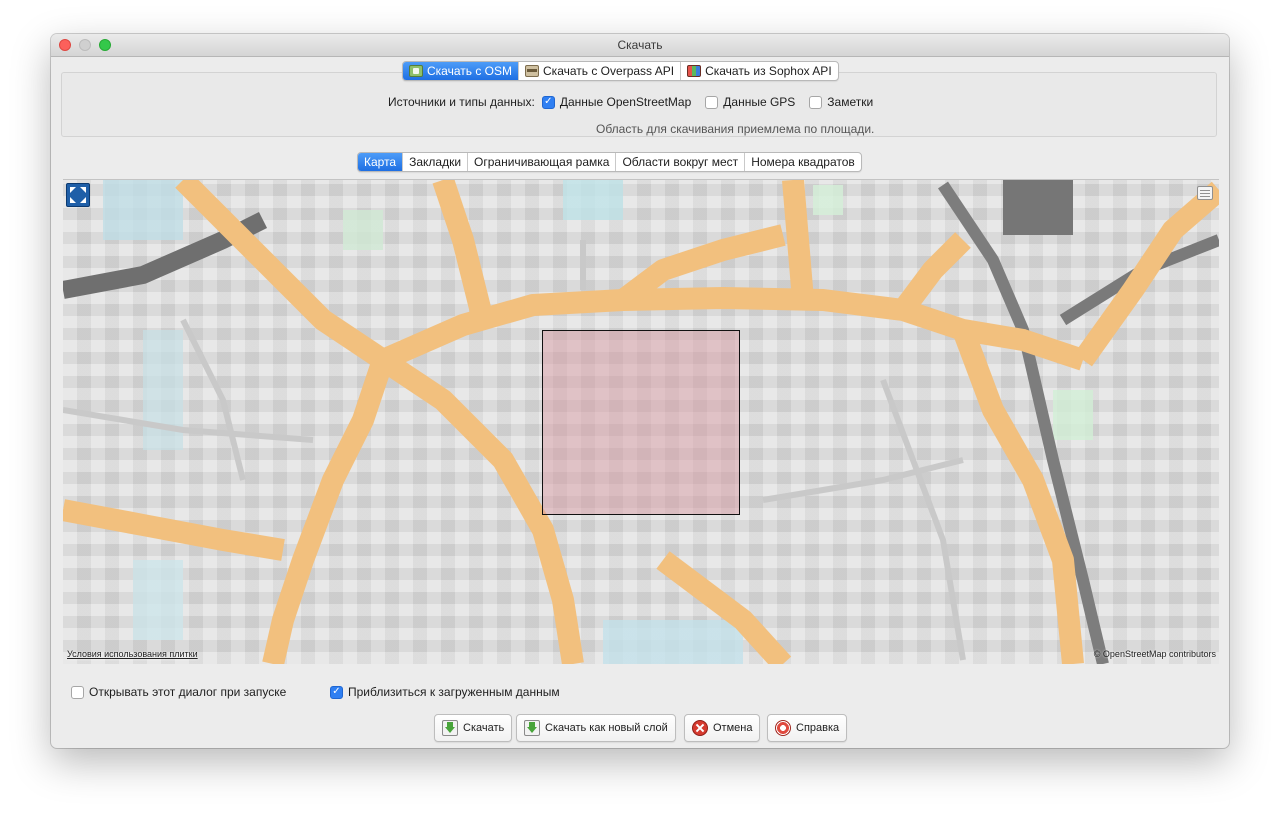 The width and height of the screenshot is (1280, 817). What do you see at coordinates (454, 692) in the screenshot?
I see `zoom-to-data-label: Приблизиться к загруженным данным` at bounding box center [454, 692].